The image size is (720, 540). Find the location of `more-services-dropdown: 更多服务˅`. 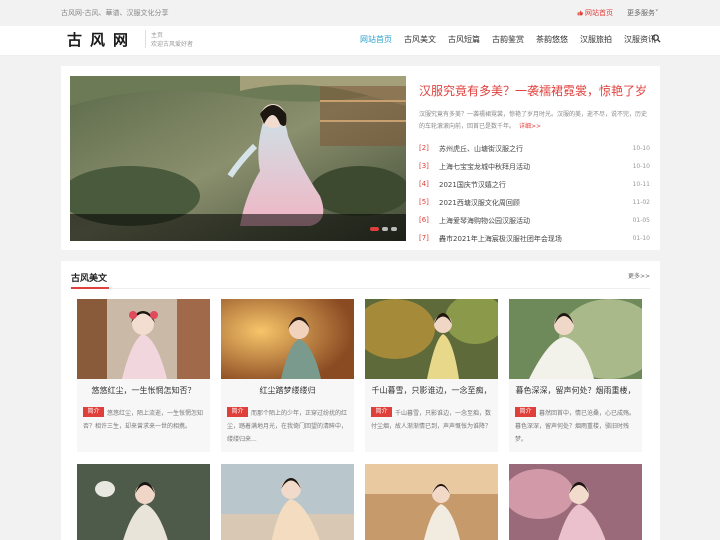

more-services-dropdown: 更多服务˅ is located at coordinates (643, 13).